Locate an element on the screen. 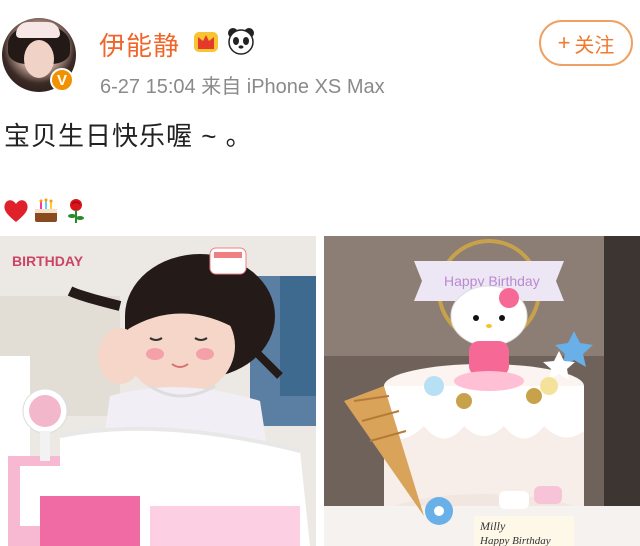 This screenshot has width=640, height=546. emoji-row is located at coordinates (46, 211).